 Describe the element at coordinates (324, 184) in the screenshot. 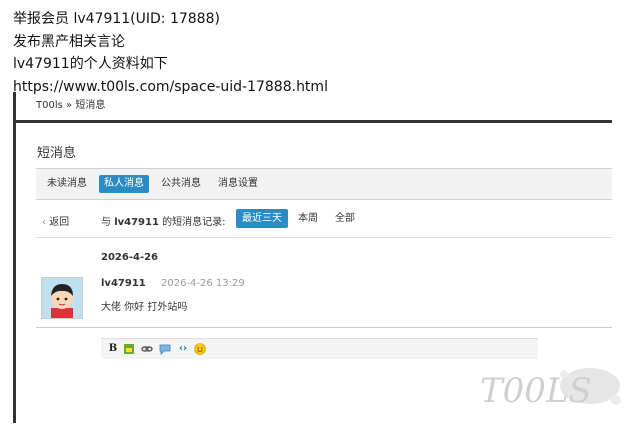

I see `message-tabs: 未读消息 私人消息 公共消息 消息设置` at that location.